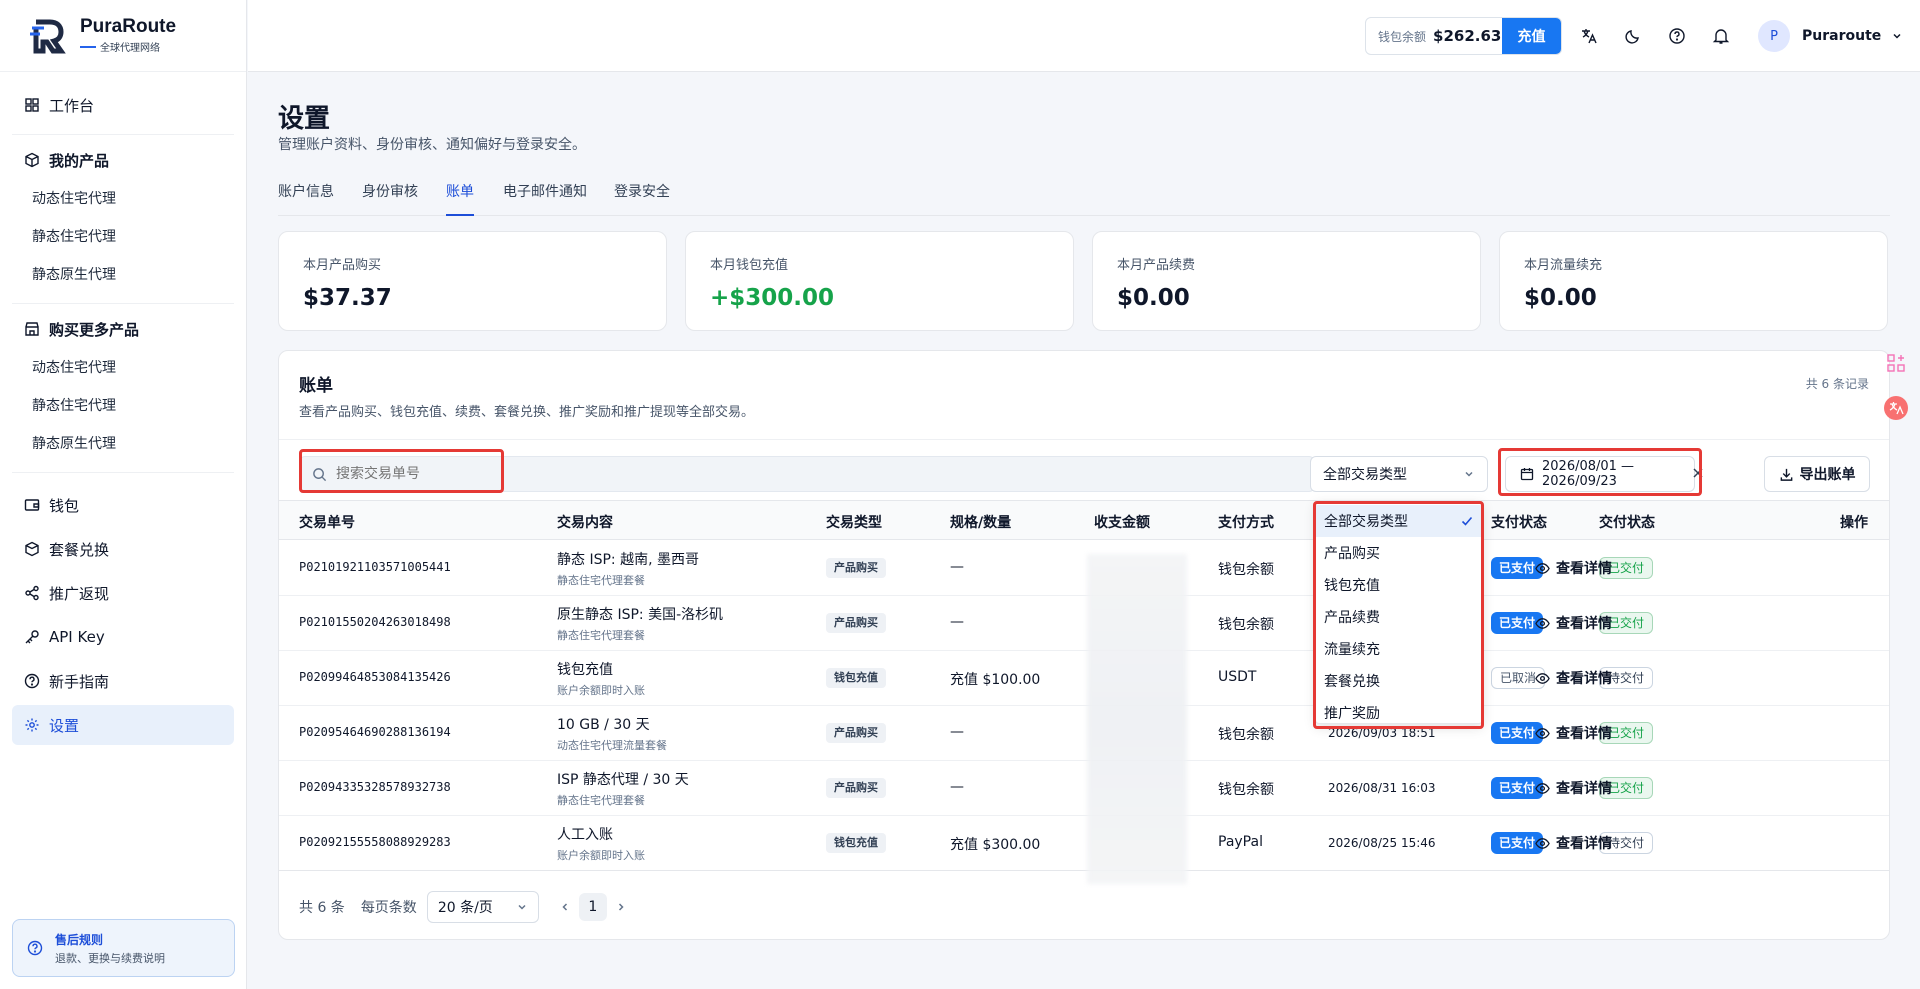  Describe the element at coordinates (565, 907) in the screenshot. I see `chevron-left-icon` at that location.